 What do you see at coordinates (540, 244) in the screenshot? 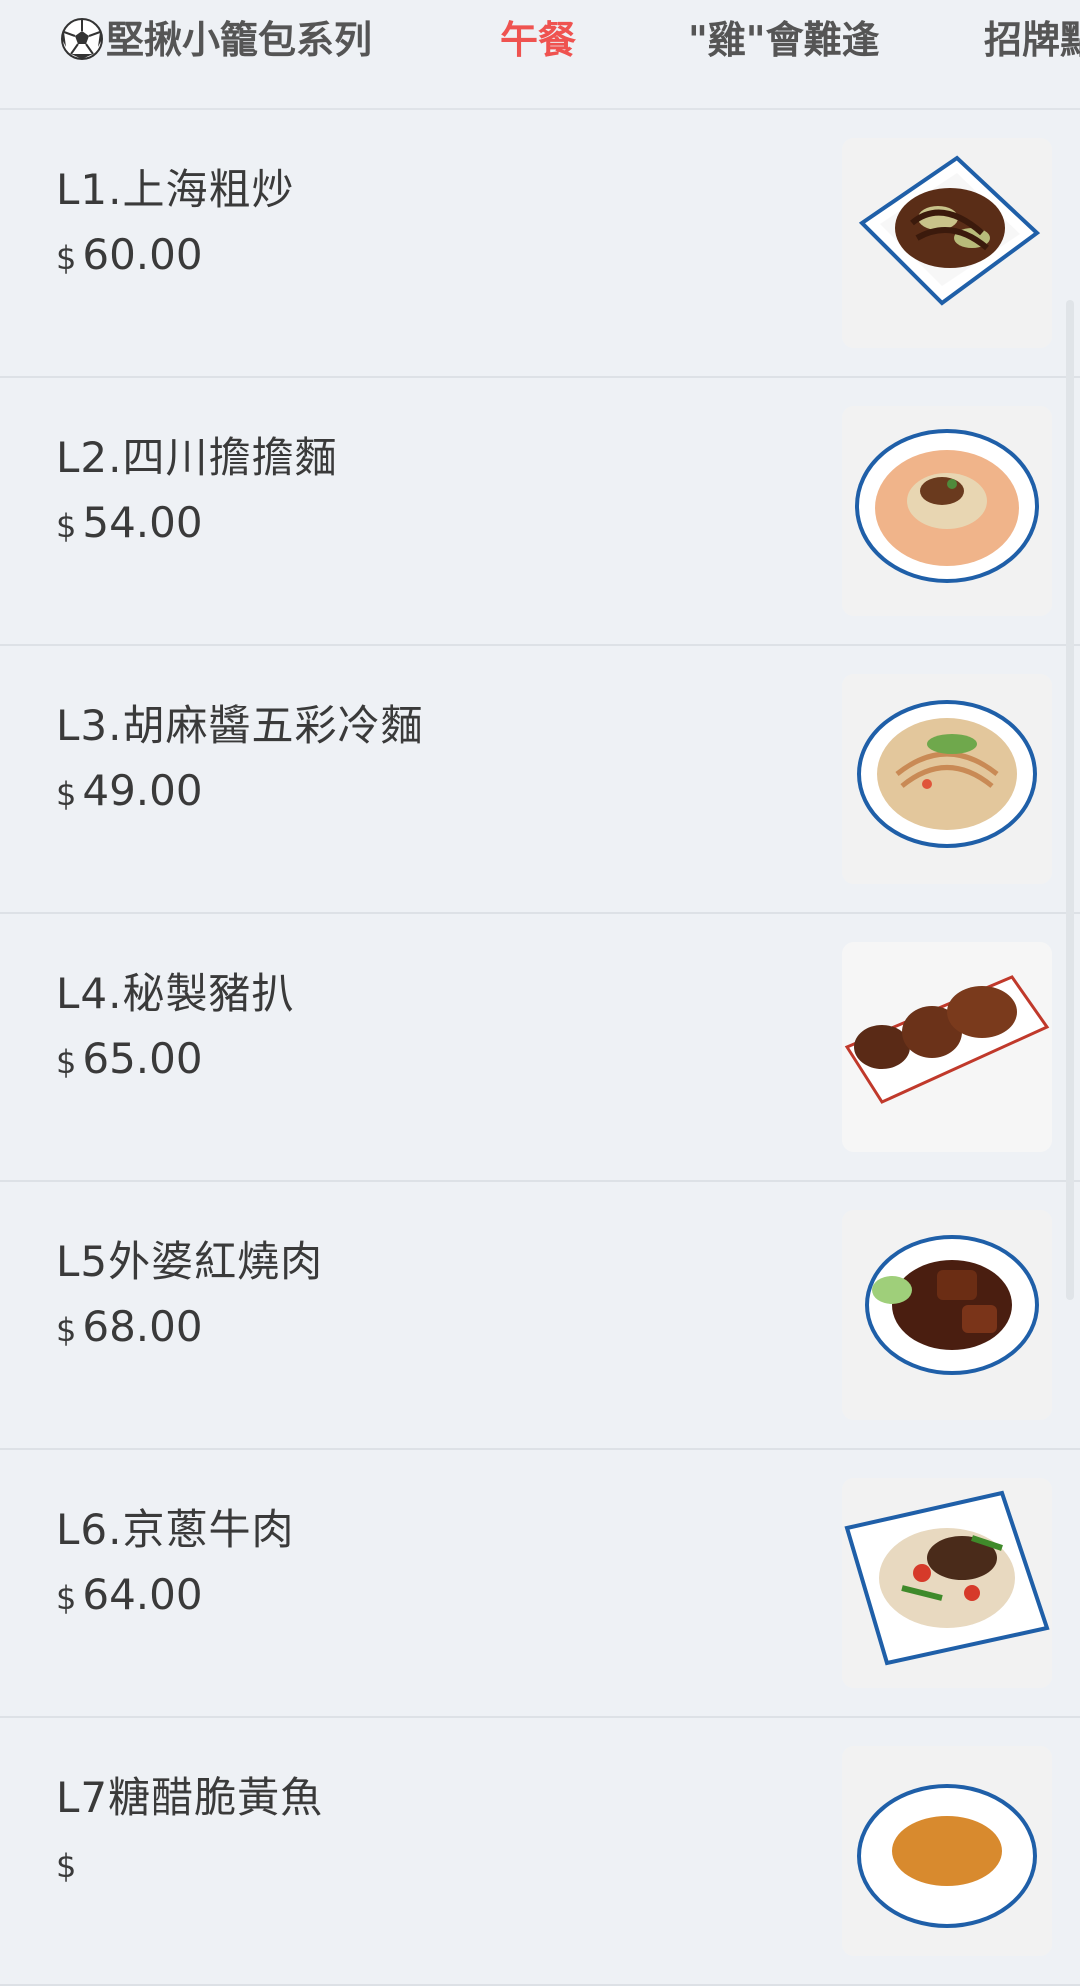
I see `list-item: L1.上海粗炒 $60.00` at bounding box center [540, 244].